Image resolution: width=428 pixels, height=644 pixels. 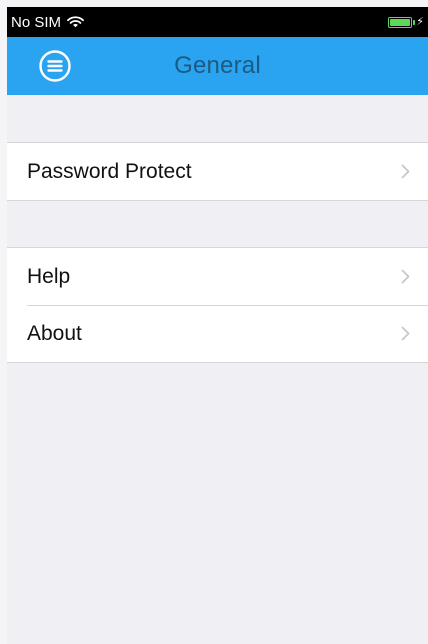 I want to click on settings-group-security: Password Protect, so click(x=217, y=171).